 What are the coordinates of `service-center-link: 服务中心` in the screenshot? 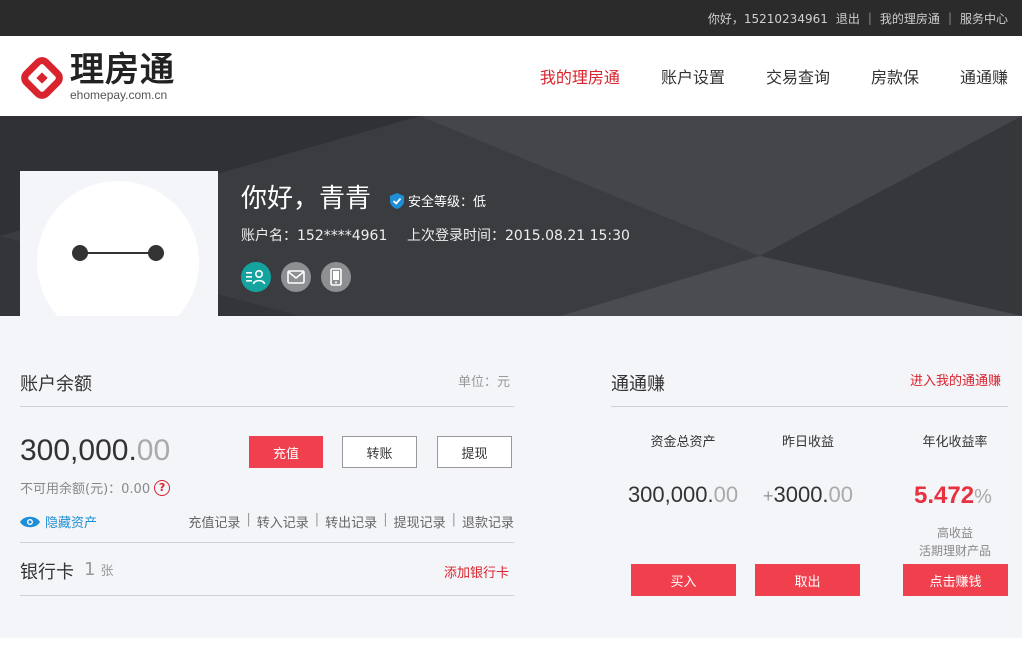 It's located at (984, 18).